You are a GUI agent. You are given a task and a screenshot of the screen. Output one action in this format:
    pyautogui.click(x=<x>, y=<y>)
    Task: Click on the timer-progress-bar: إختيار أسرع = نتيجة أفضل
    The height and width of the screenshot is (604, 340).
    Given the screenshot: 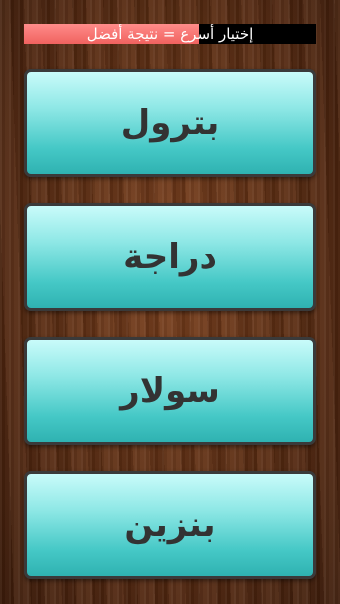 What is the action you would take?
    pyautogui.click(x=170, y=34)
    